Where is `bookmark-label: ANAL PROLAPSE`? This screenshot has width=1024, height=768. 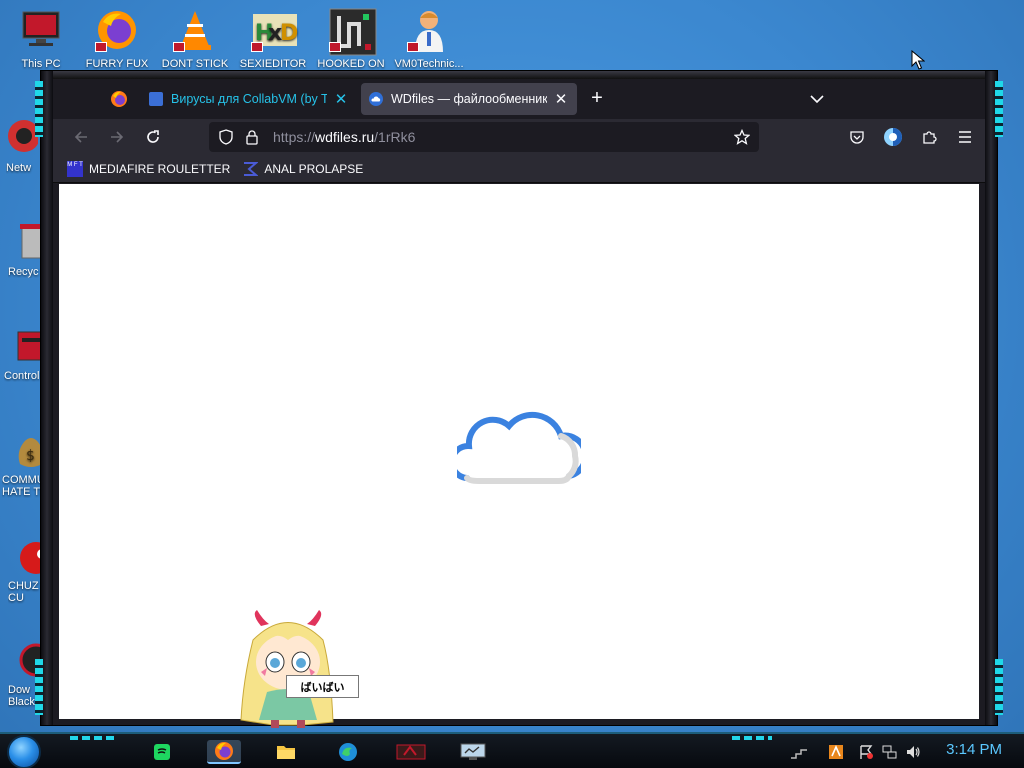
bookmark-label: ANAL PROLAPSE is located at coordinates (314, 168).